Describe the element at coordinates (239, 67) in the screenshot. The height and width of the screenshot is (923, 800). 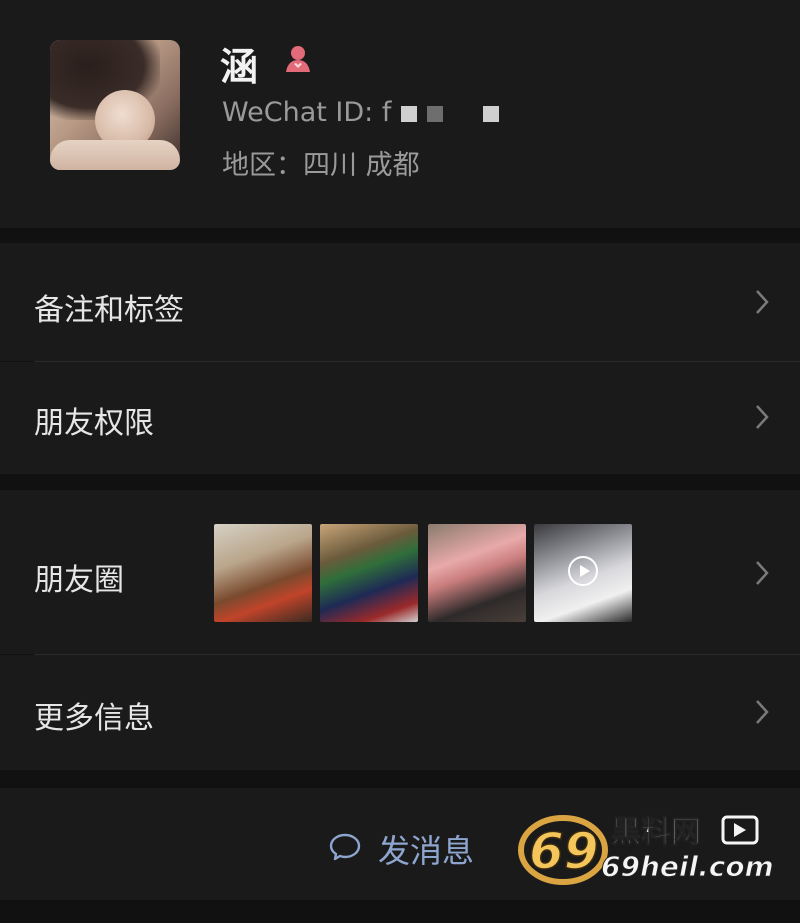
I see `profile-name: 涵` at that location.